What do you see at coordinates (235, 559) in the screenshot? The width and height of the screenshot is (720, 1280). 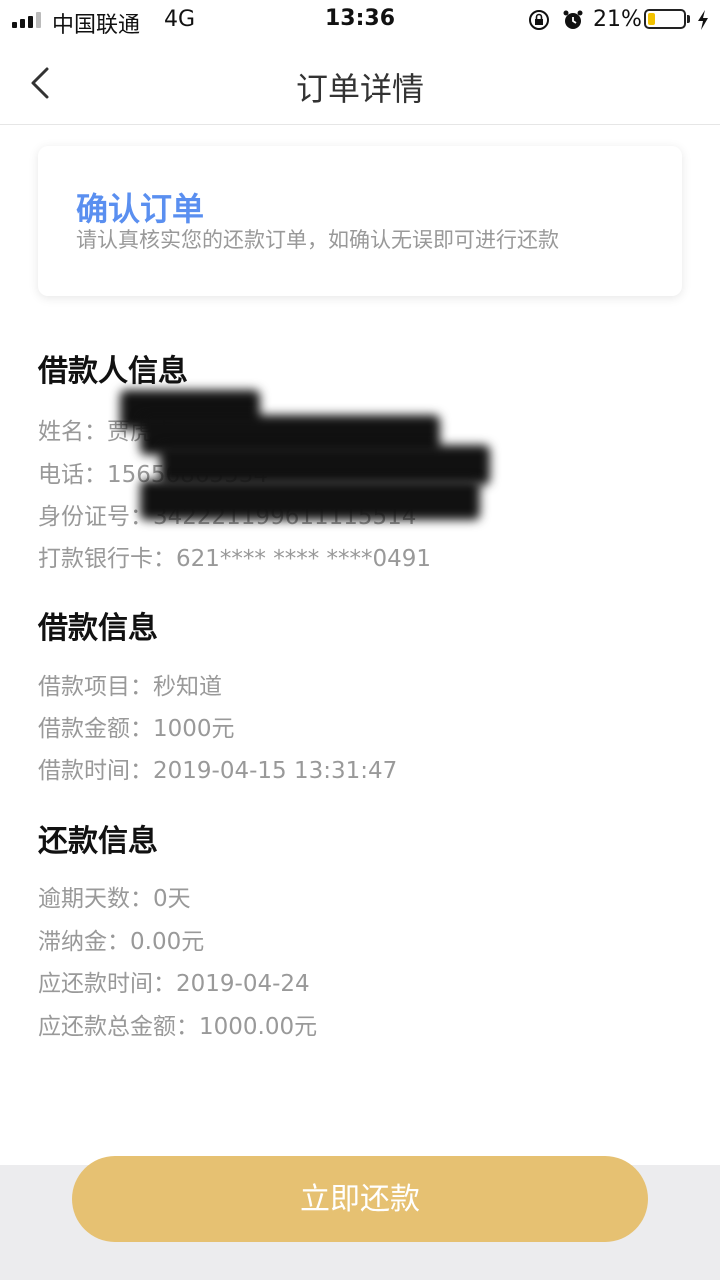 I see `borrower-bank-card: 打款银行卡：621**** **** ****0491` at bounding box center [235, 559].